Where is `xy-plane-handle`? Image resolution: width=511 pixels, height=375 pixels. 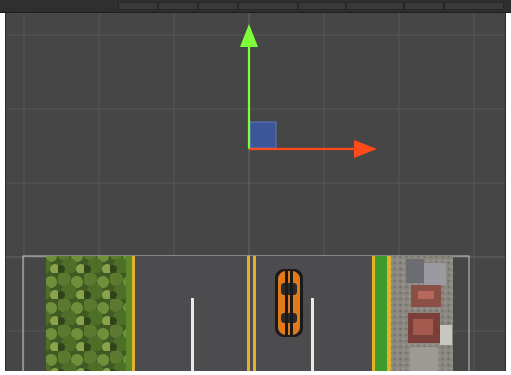
xy-plane-handle is located at coordinates (263, 135).